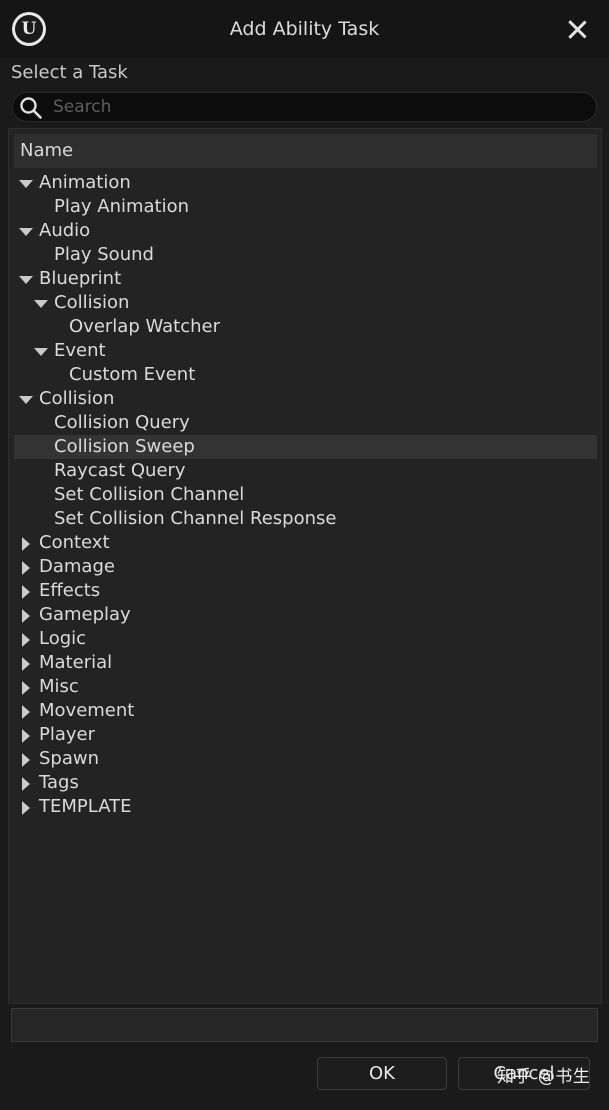 The image size is (609, 1110). I want to click on task-description-bar, so click(304, 1025).